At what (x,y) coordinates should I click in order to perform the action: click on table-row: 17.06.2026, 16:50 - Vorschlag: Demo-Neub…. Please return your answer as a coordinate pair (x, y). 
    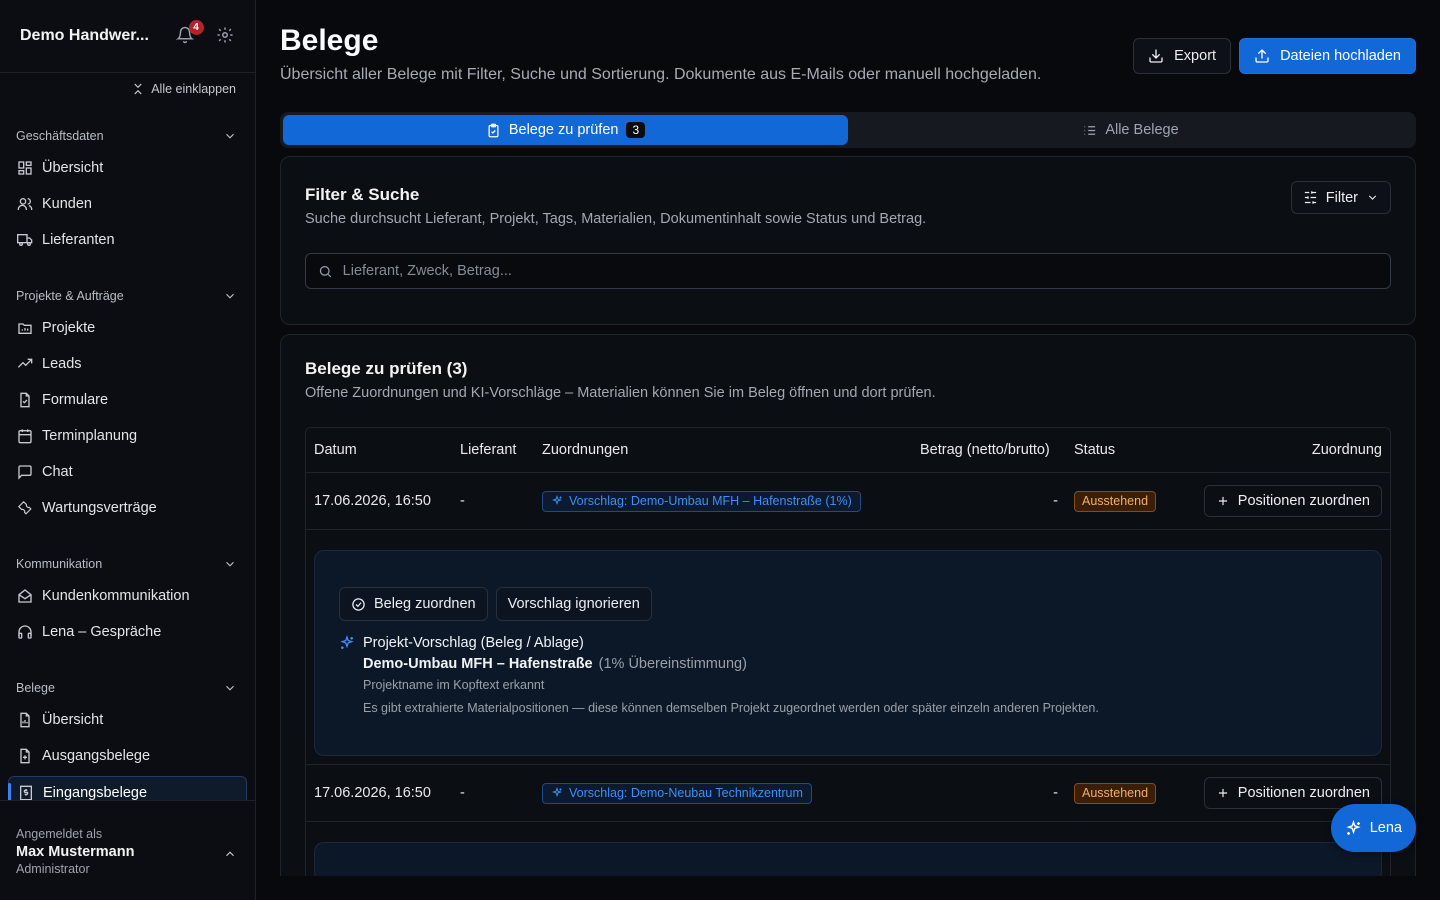
    Looking at the image, I should click on (848, 793).